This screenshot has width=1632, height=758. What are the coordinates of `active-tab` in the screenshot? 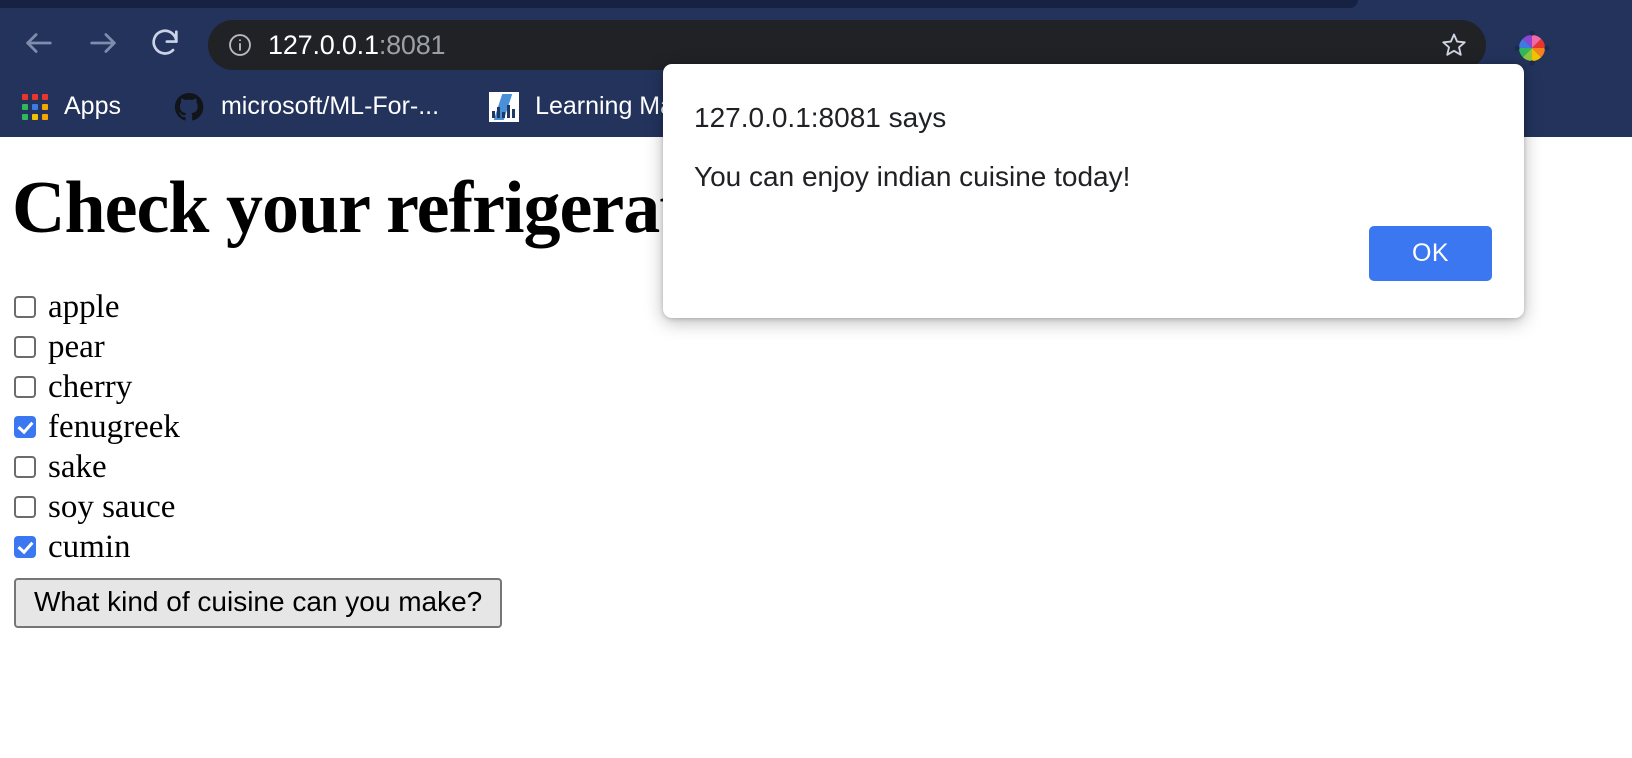 It's located at (679, 4).